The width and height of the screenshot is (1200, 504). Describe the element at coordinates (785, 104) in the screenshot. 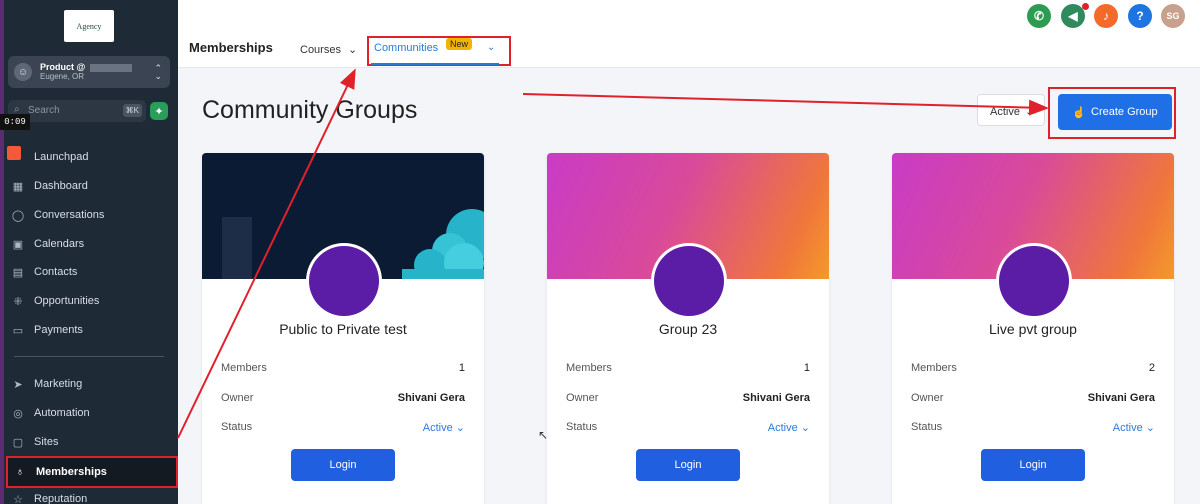

I see `annotation-arrow-to-create` at that location.